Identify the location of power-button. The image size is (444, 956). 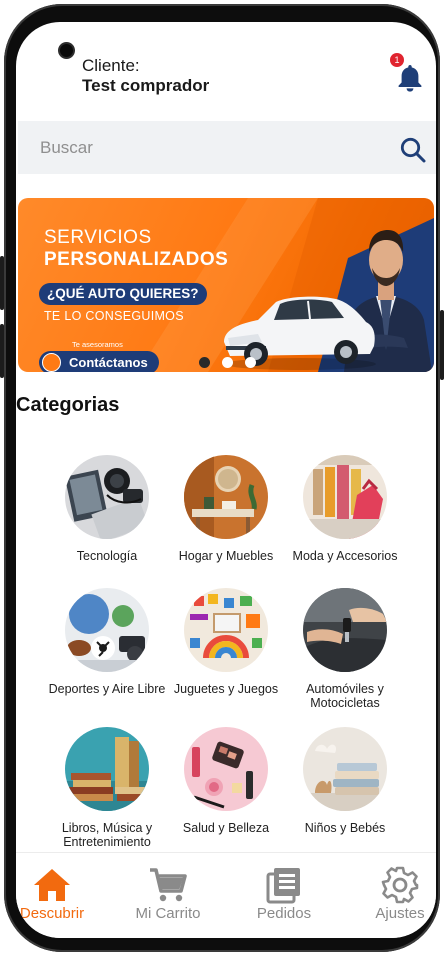
(442, 345).